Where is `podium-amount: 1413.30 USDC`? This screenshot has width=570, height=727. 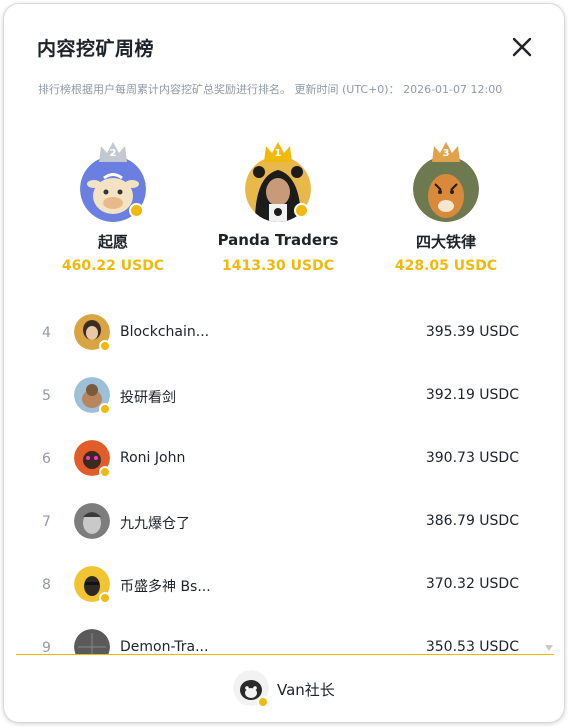 podium-amount: 1413.30 USDC is located at coordinates (278, 266).